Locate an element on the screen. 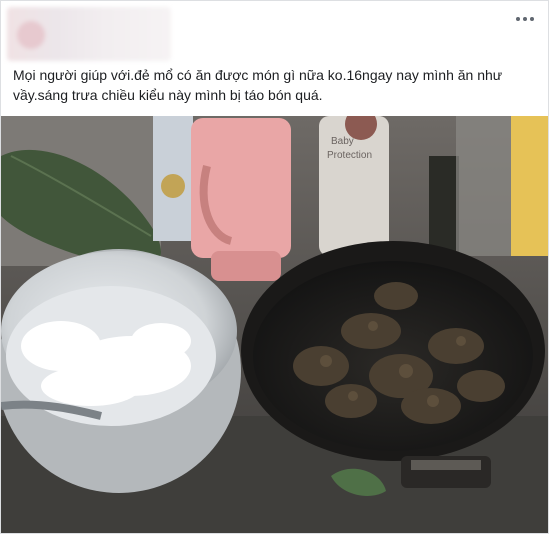 The image size is (549, 534). more-horizontal-icon is located at coordinates (518, 19).